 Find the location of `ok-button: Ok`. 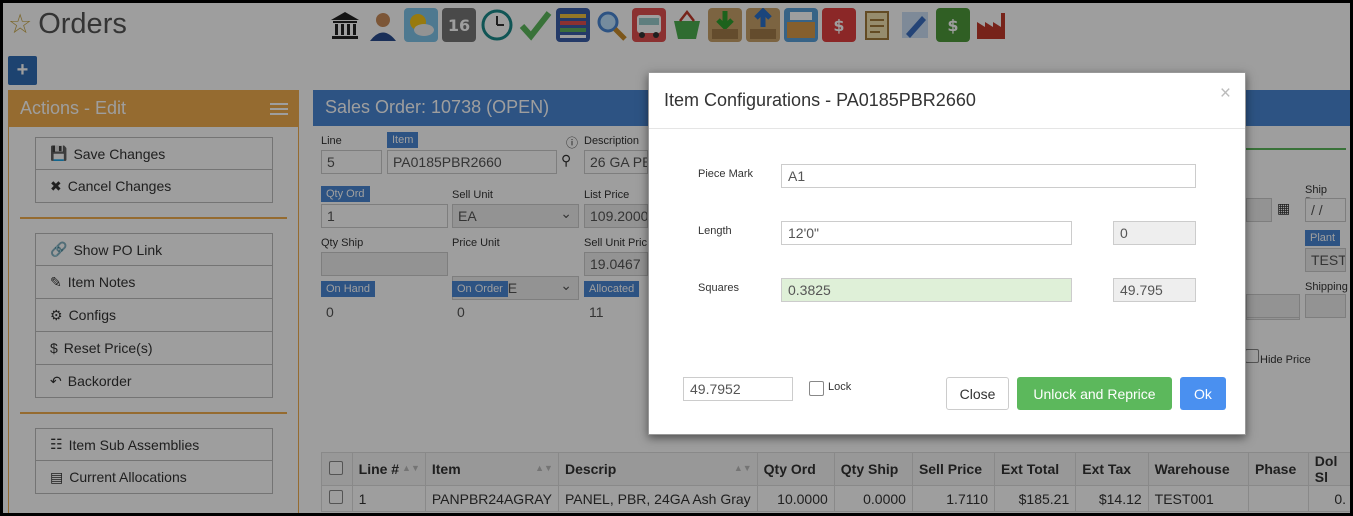

ok-button: Ok is located at coordinates (1203, 393).